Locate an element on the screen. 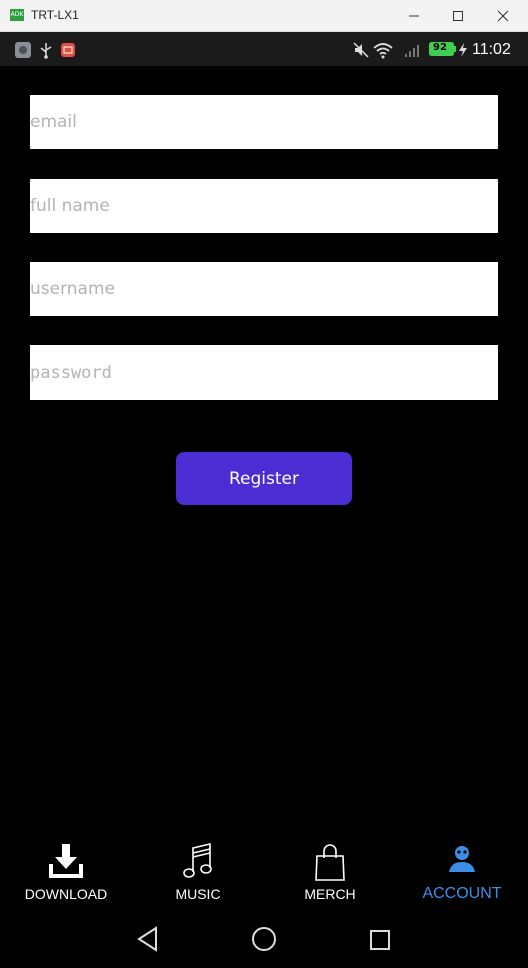 The height and width of the screenshot is (968, 528). system-nav-bar is located at coordinates (264, 939).